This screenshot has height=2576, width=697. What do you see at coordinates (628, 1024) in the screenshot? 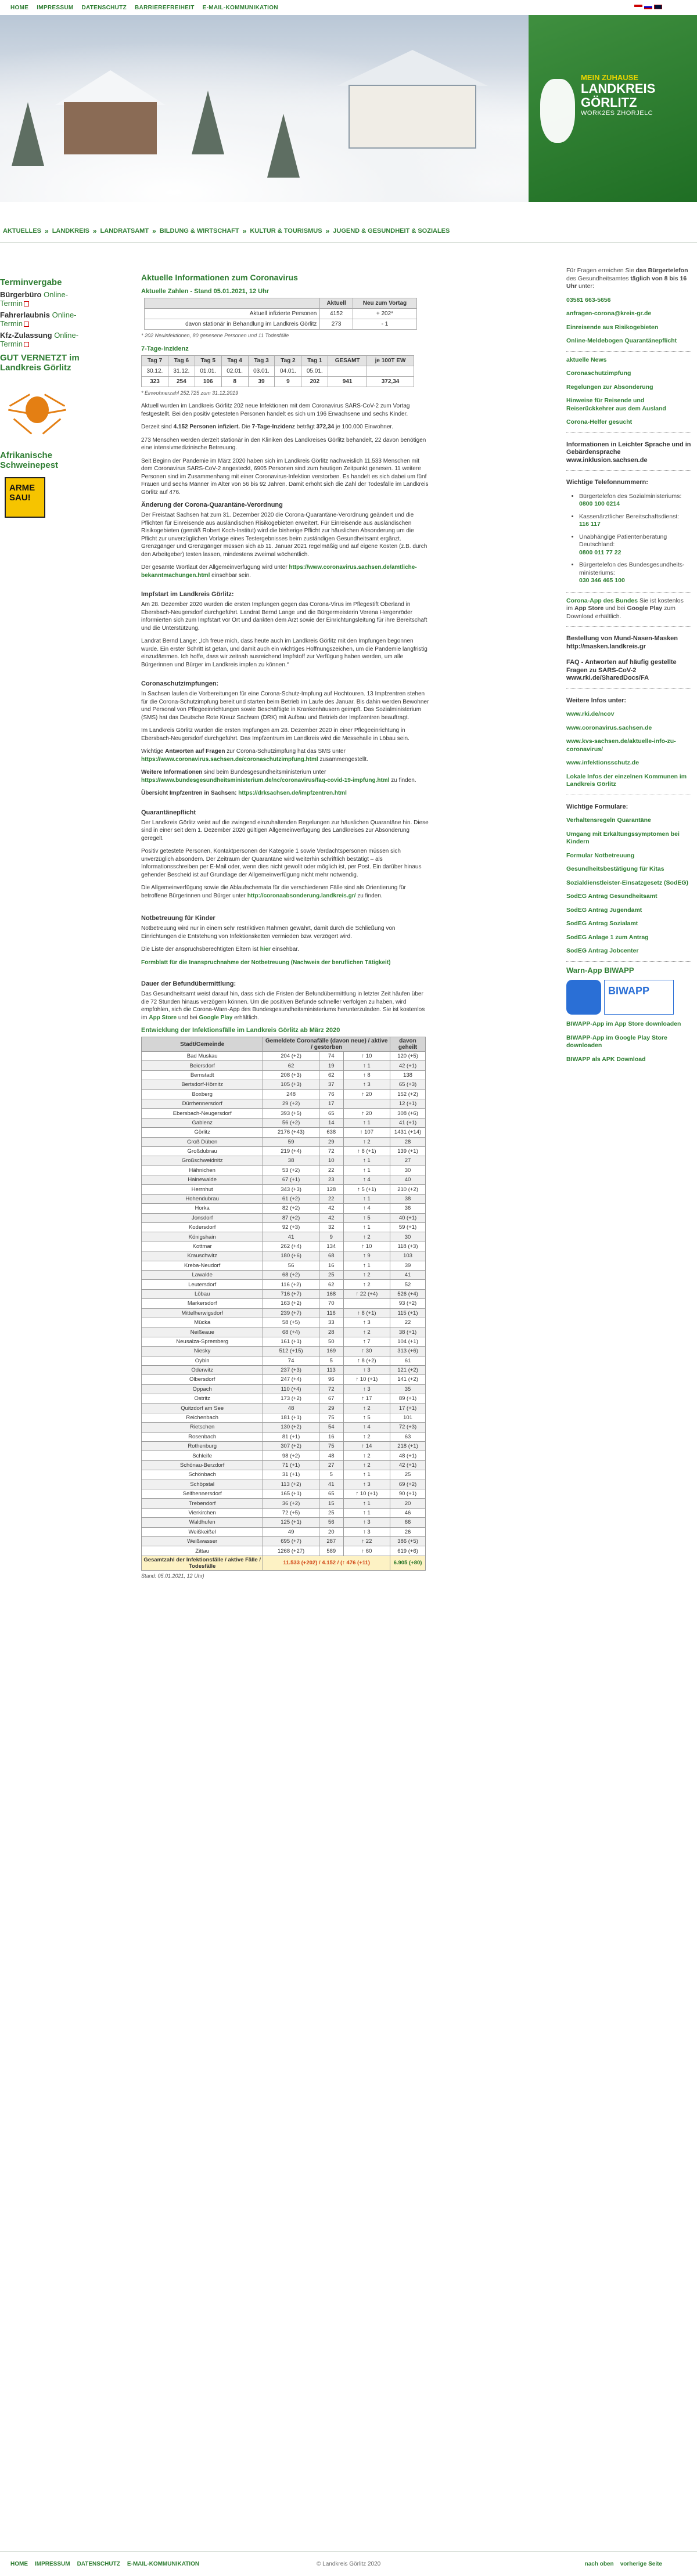
I see `biwapp-appstore-link: BIWAPP-App im App Store downloaden` at bounding box center [628, 1024].